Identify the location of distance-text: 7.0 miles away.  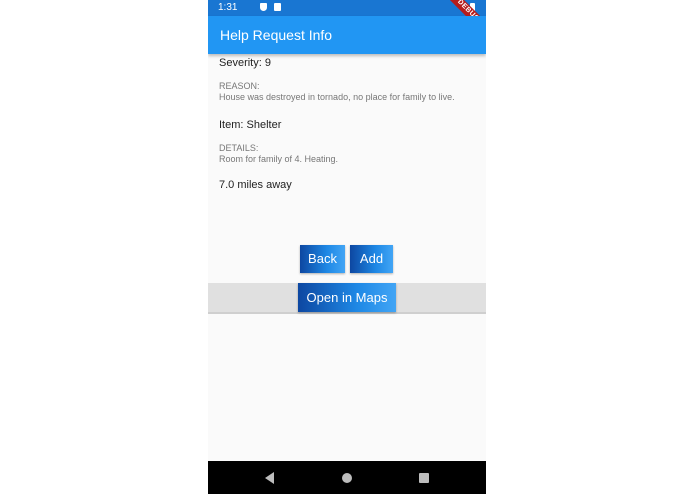
(255, 185).